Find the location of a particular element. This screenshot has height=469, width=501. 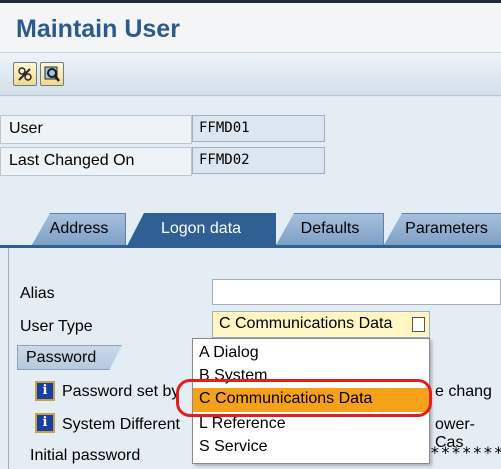

title-bar: Maintain User is located at coordinates (250, 26).